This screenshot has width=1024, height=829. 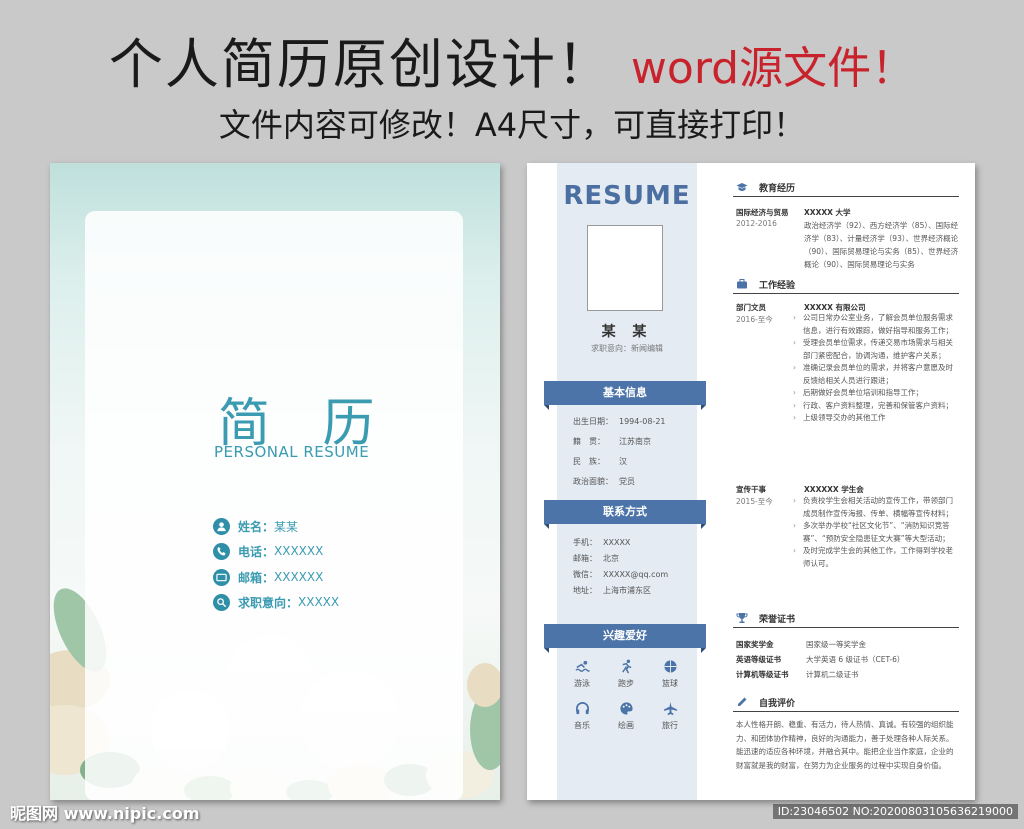 I want to click on hobby-item: 绘画, so click(x=626, y=716).